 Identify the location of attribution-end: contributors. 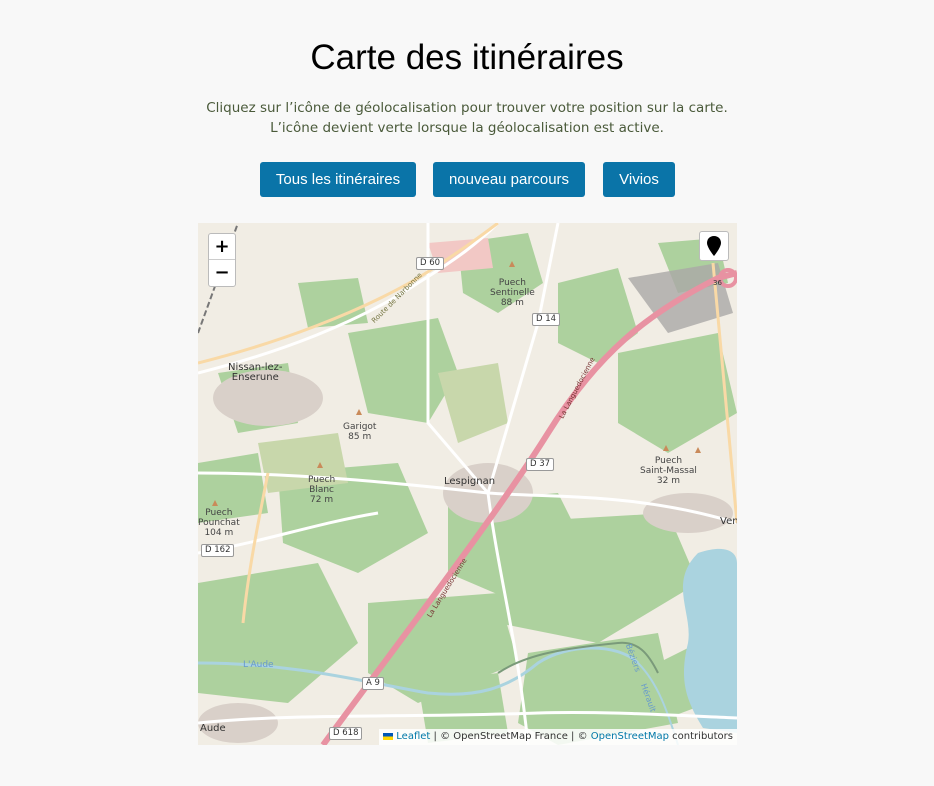
(701, 736).